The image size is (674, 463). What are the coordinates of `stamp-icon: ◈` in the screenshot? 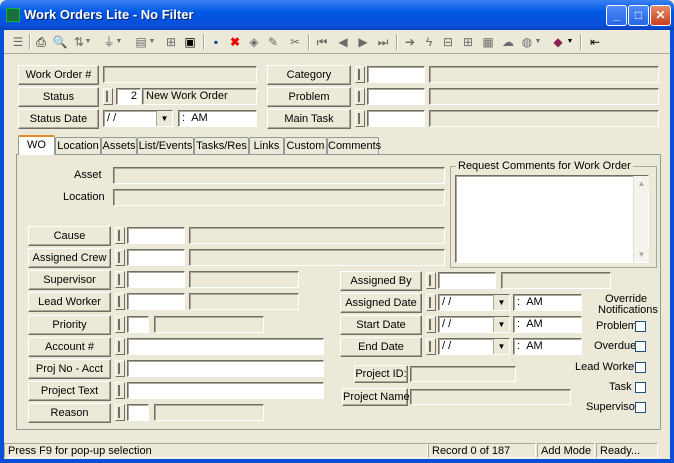 It's located at (254, 42).